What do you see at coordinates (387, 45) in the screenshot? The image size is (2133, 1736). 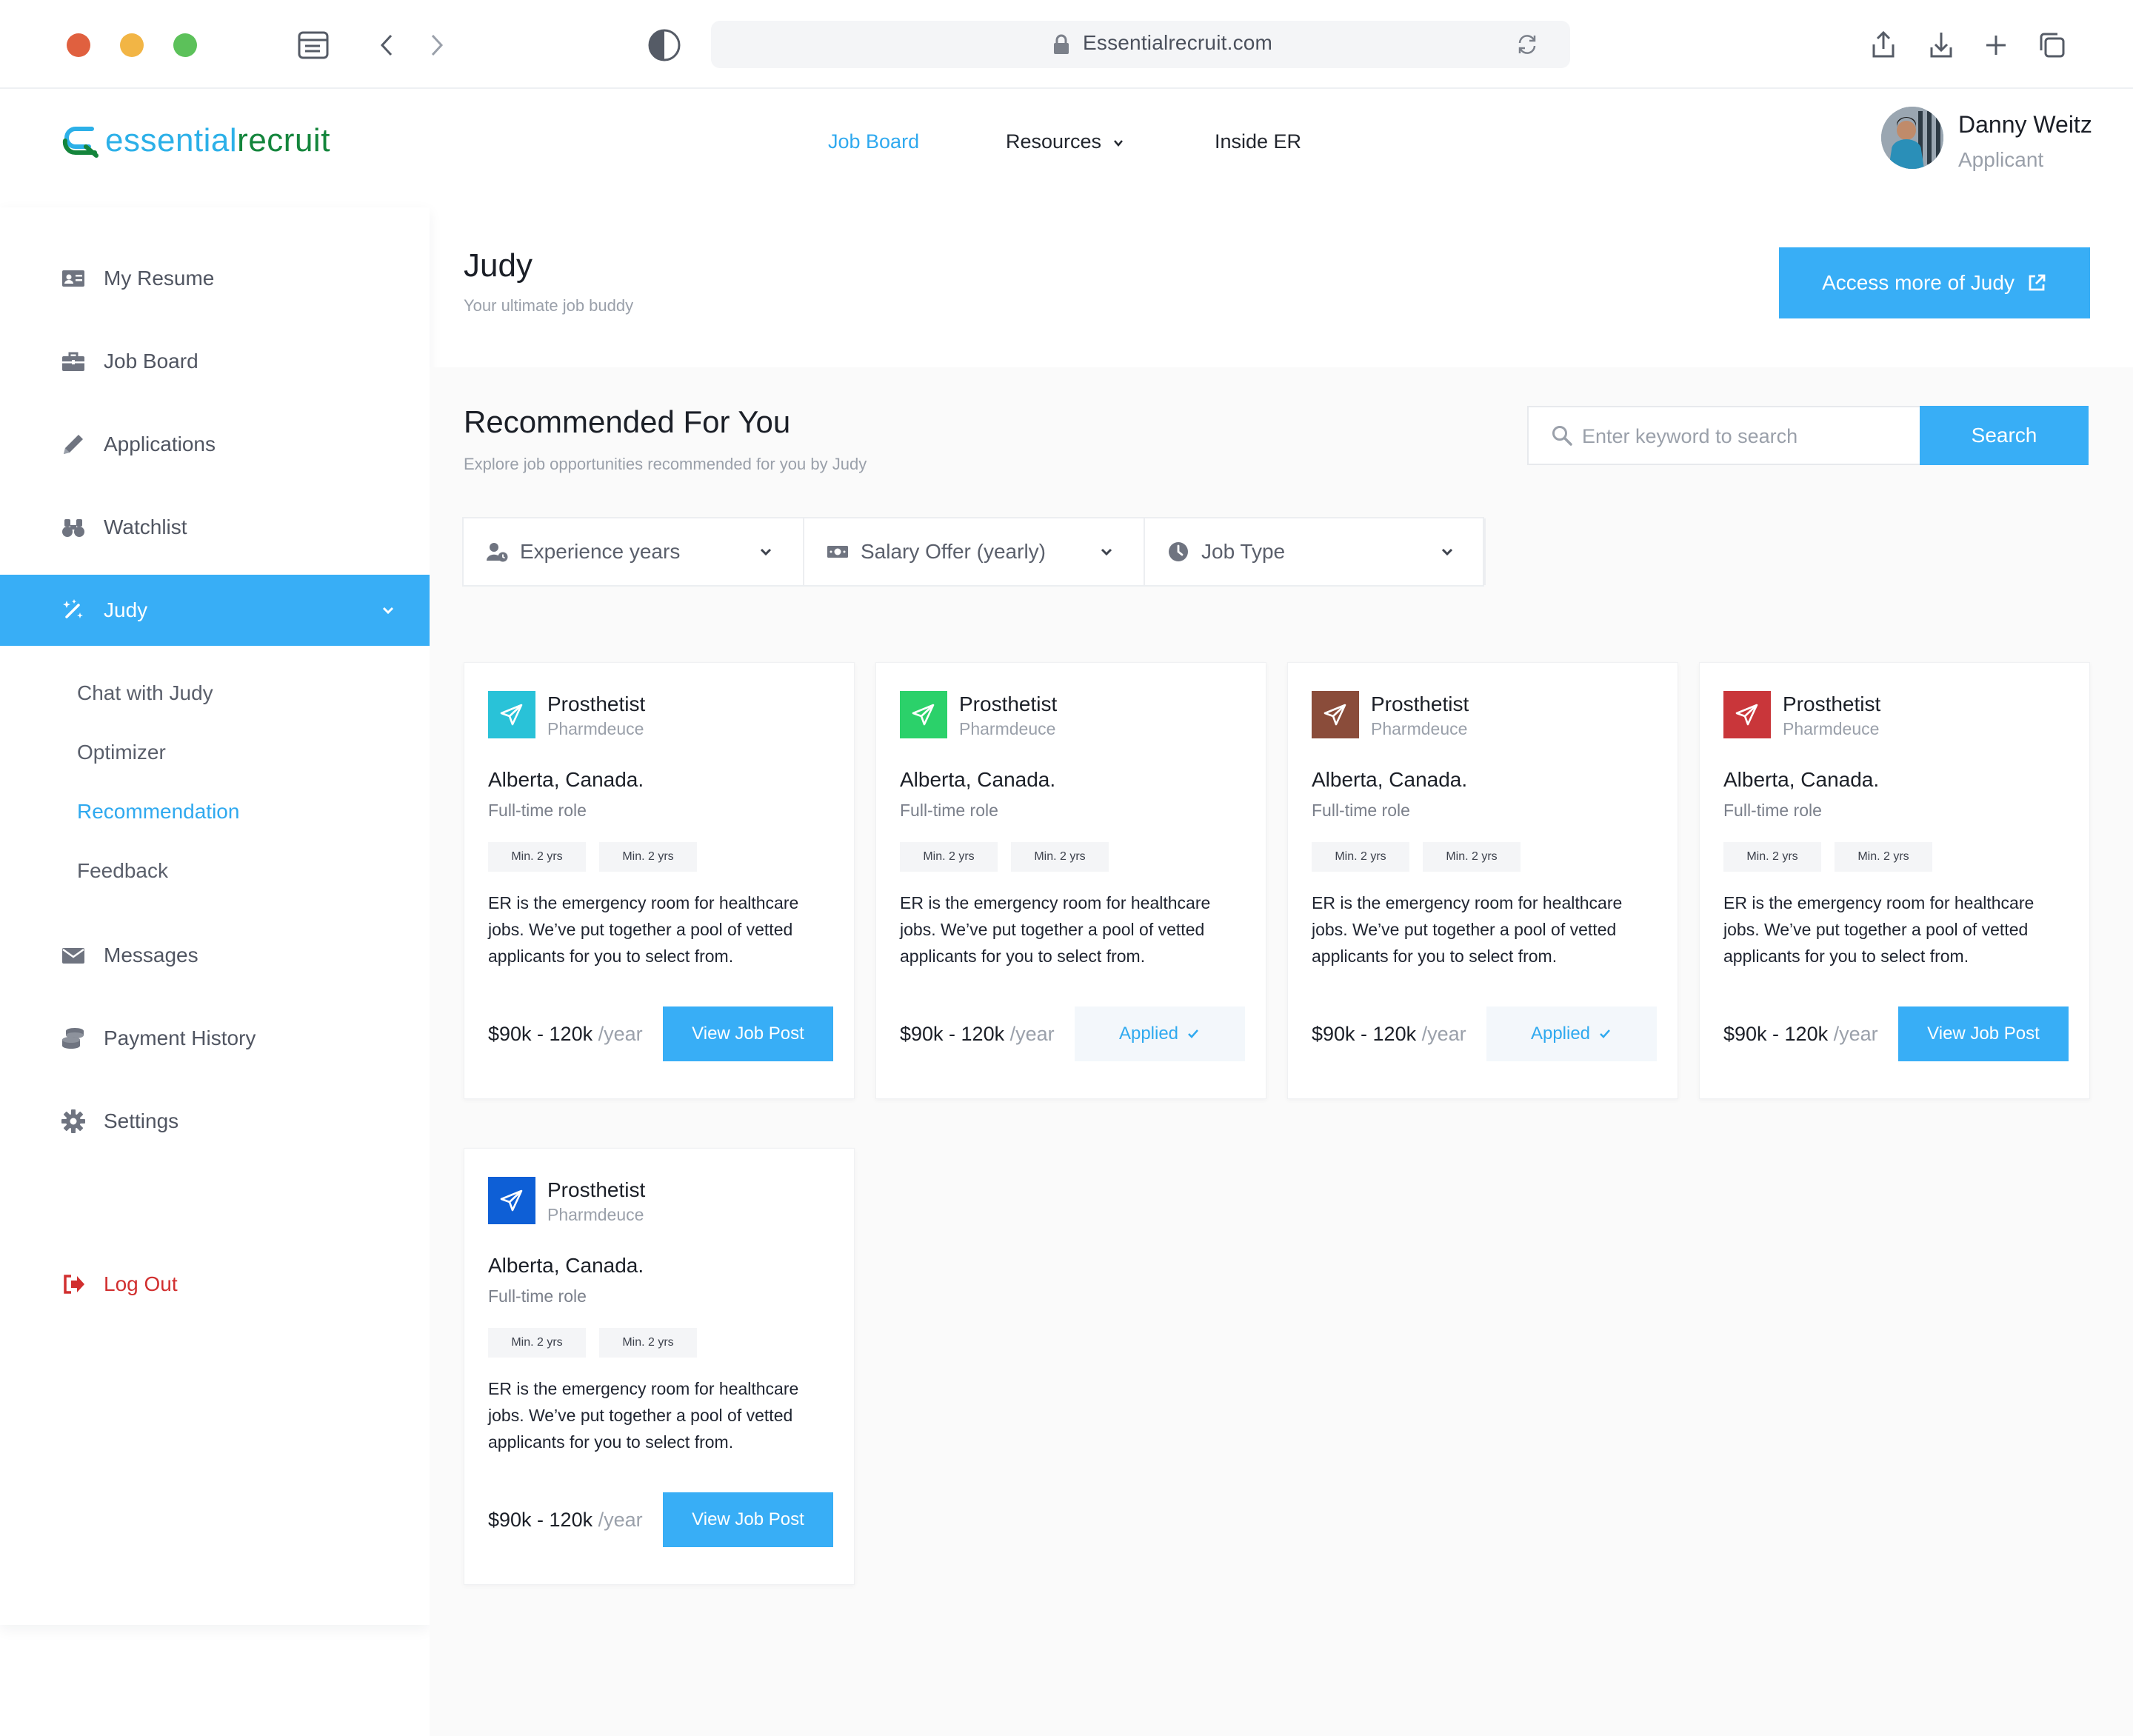 I see `back-icon` at bounding box center [387, 45].